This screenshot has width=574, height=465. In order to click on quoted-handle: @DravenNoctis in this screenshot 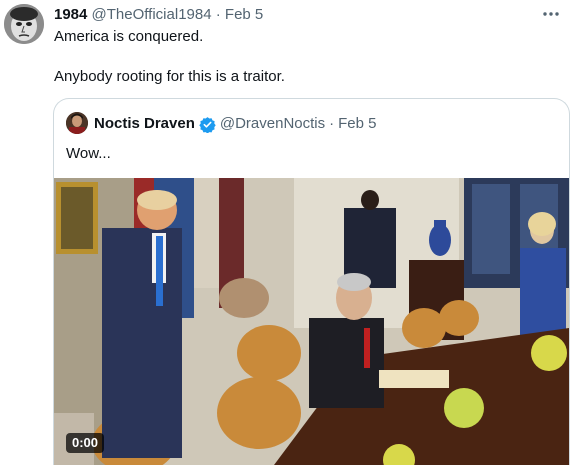, I will do `click(272, 124)`.